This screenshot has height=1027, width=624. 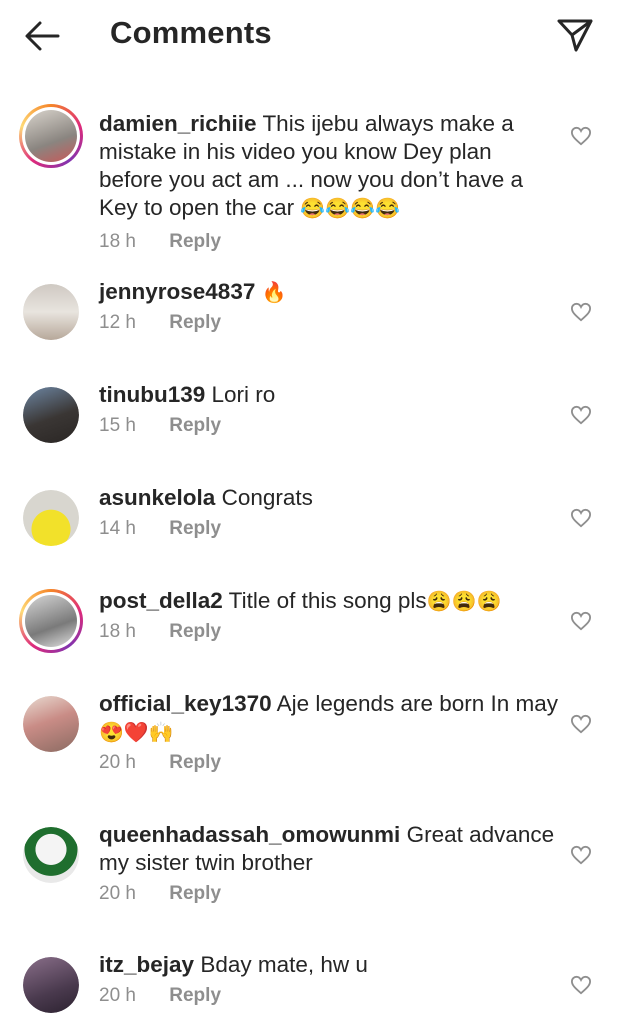 I want to click on comment-username: tinubu139, so click(x=152, y=394).